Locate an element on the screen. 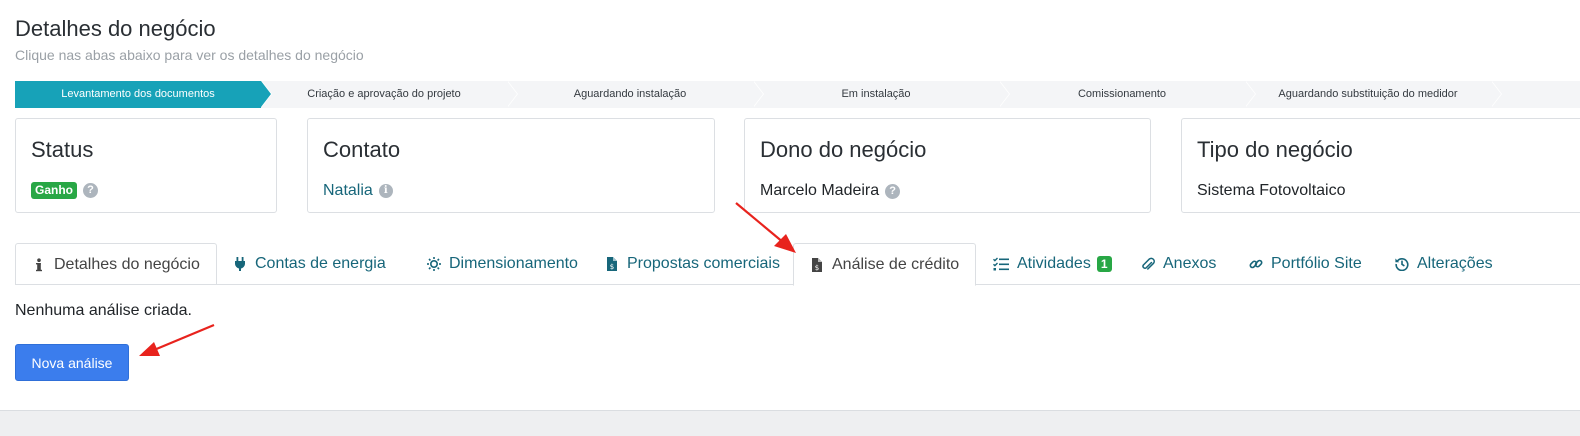 The width and height of the screenshot is (1580, 436). step-criacao-aprovacao-projeto: Criação e aprovação do projeto is located at coordinates (389, 94).